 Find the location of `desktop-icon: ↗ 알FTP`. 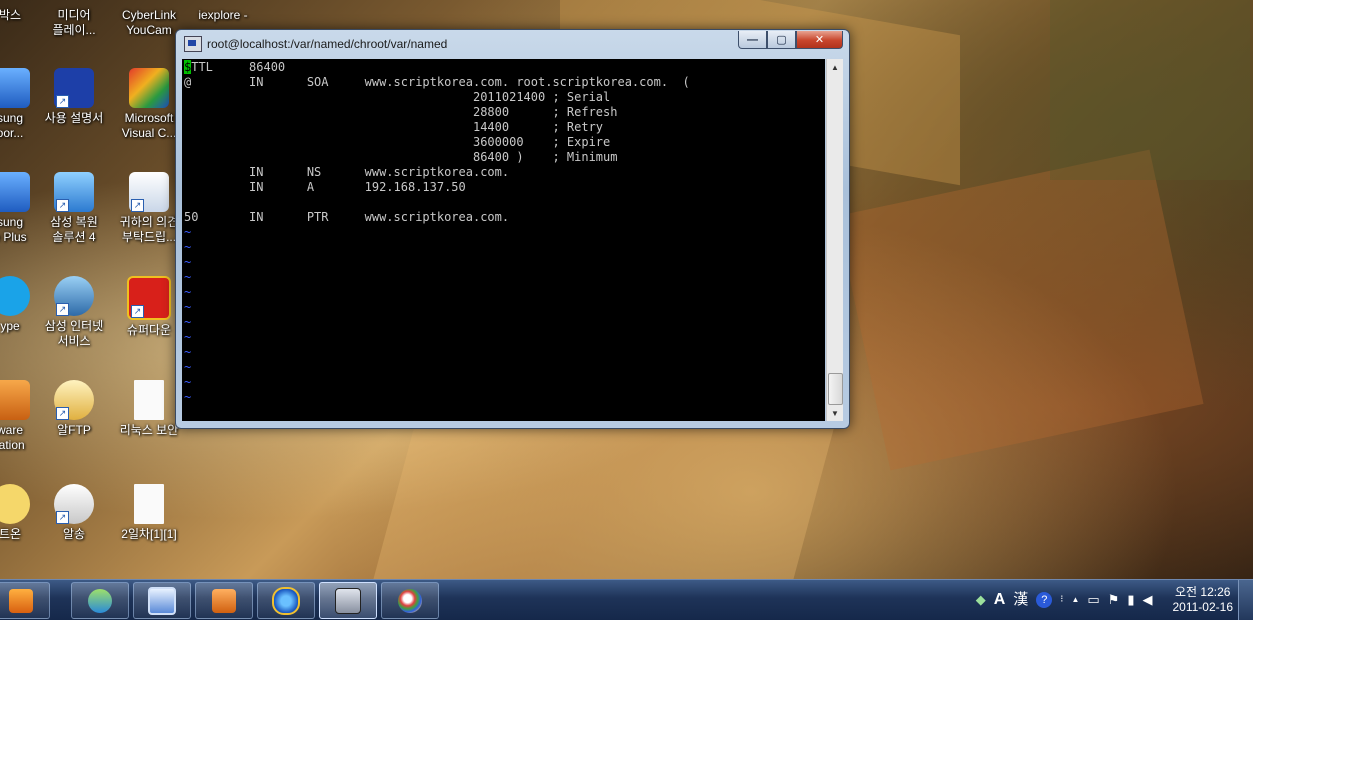

desktop-icon: ↗ 알FTP is located at coordinates (74, 409).